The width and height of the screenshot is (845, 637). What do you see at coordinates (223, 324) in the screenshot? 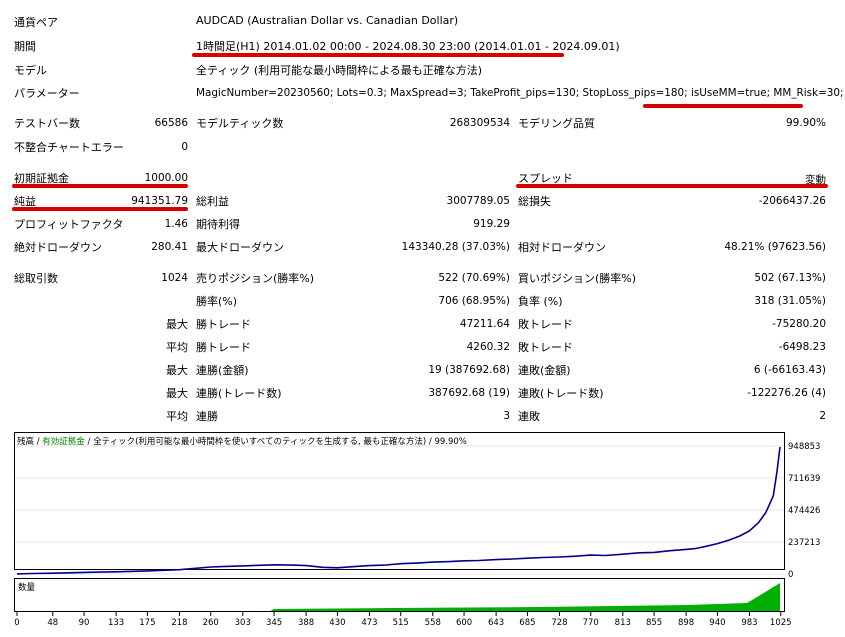
I see `max-win-label: 勝トレード` at bounding box center [223, 324].